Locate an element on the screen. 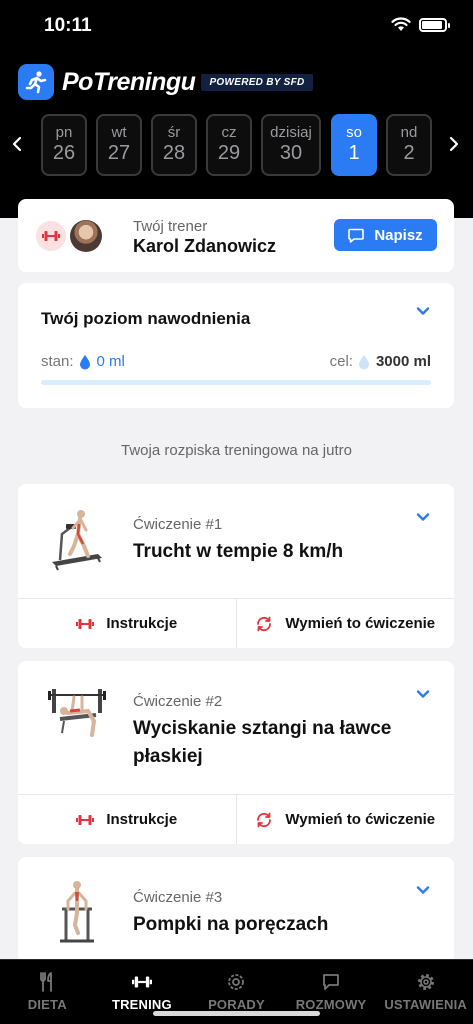 The width and height of the screenshot is (473, 1024). day-so: so 1 is located at coordinates (354, 145).